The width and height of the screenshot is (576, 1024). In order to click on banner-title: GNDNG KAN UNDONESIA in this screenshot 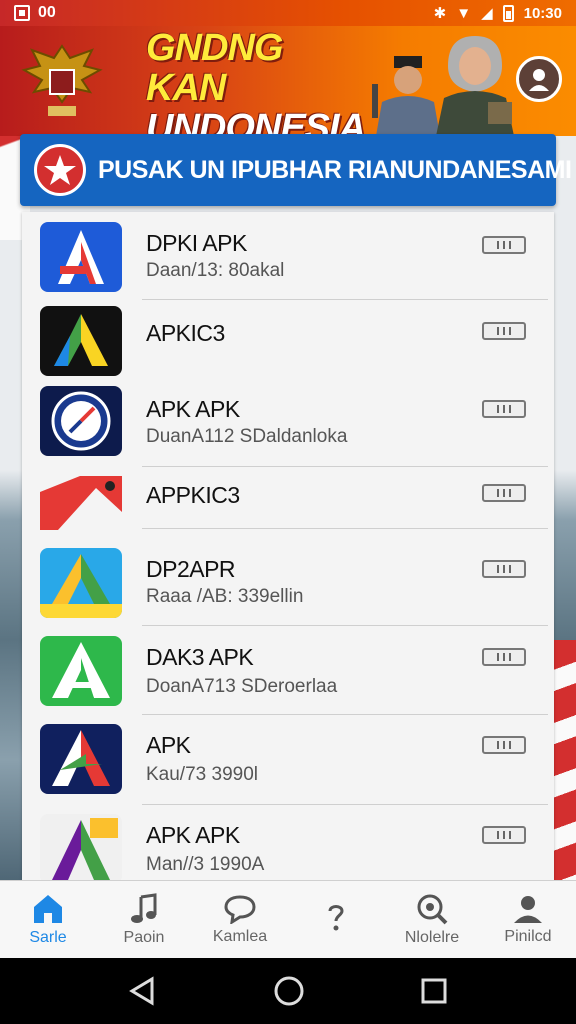, I will do `click(256, 82)`.